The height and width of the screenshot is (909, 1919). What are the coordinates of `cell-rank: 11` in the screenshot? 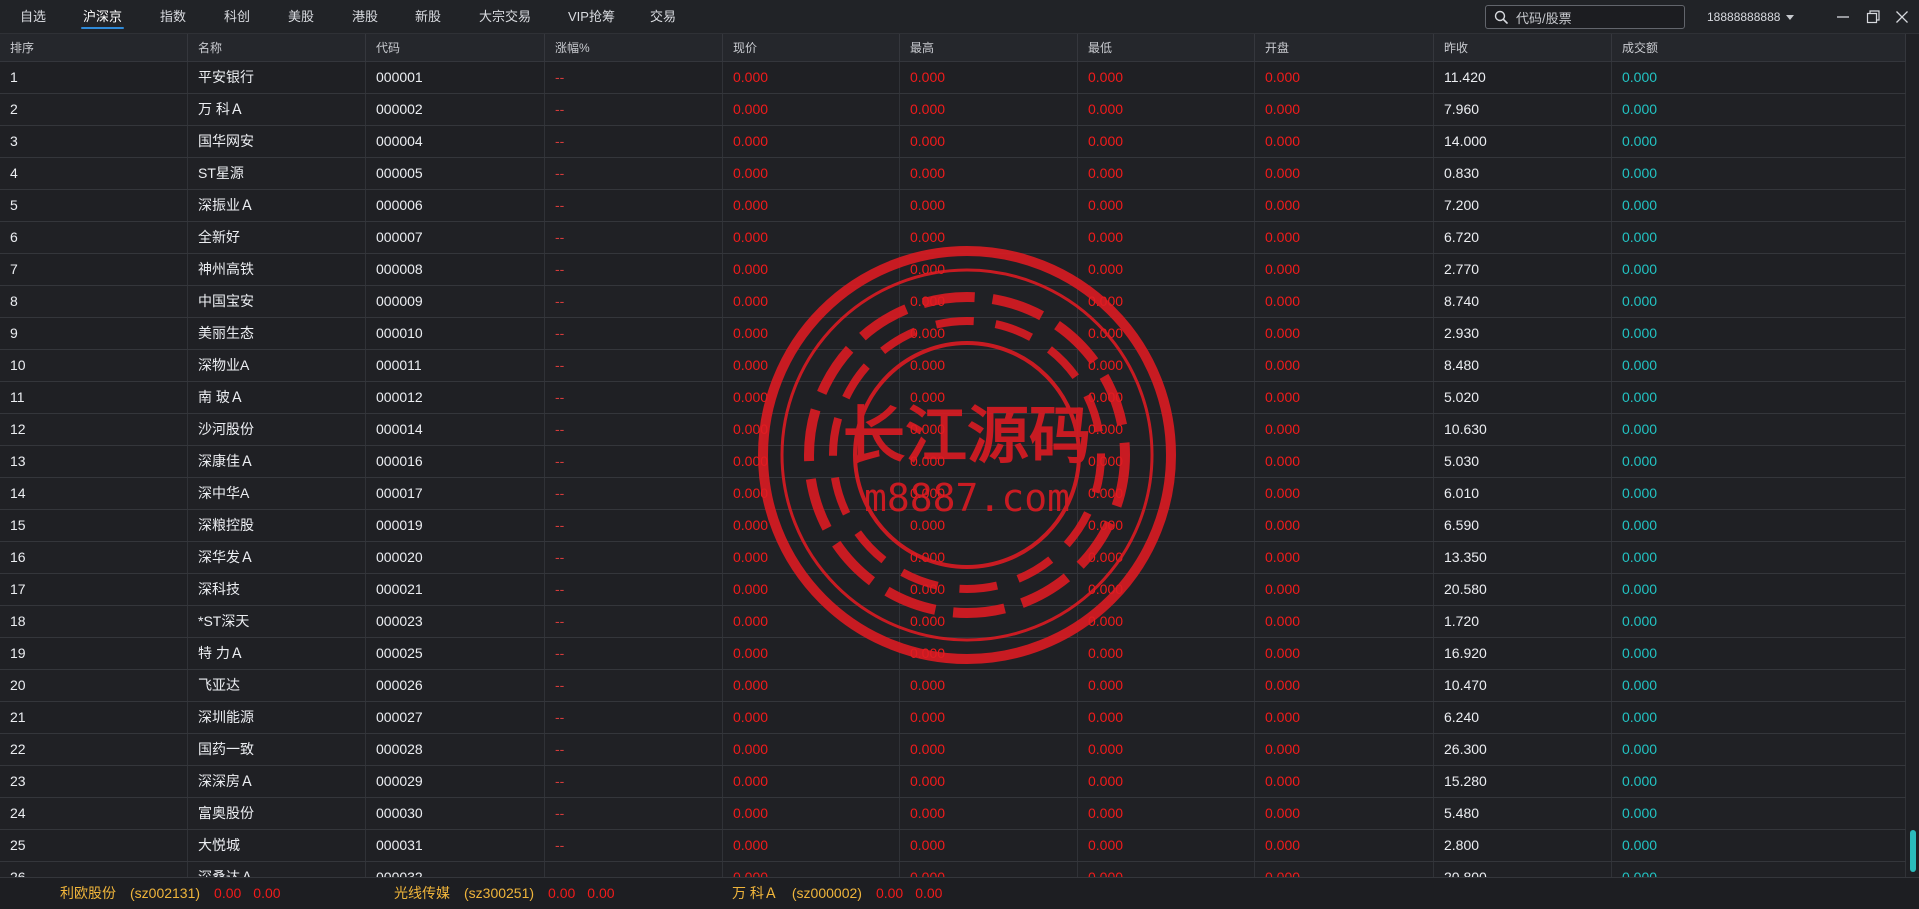 It's located at (94, 397).